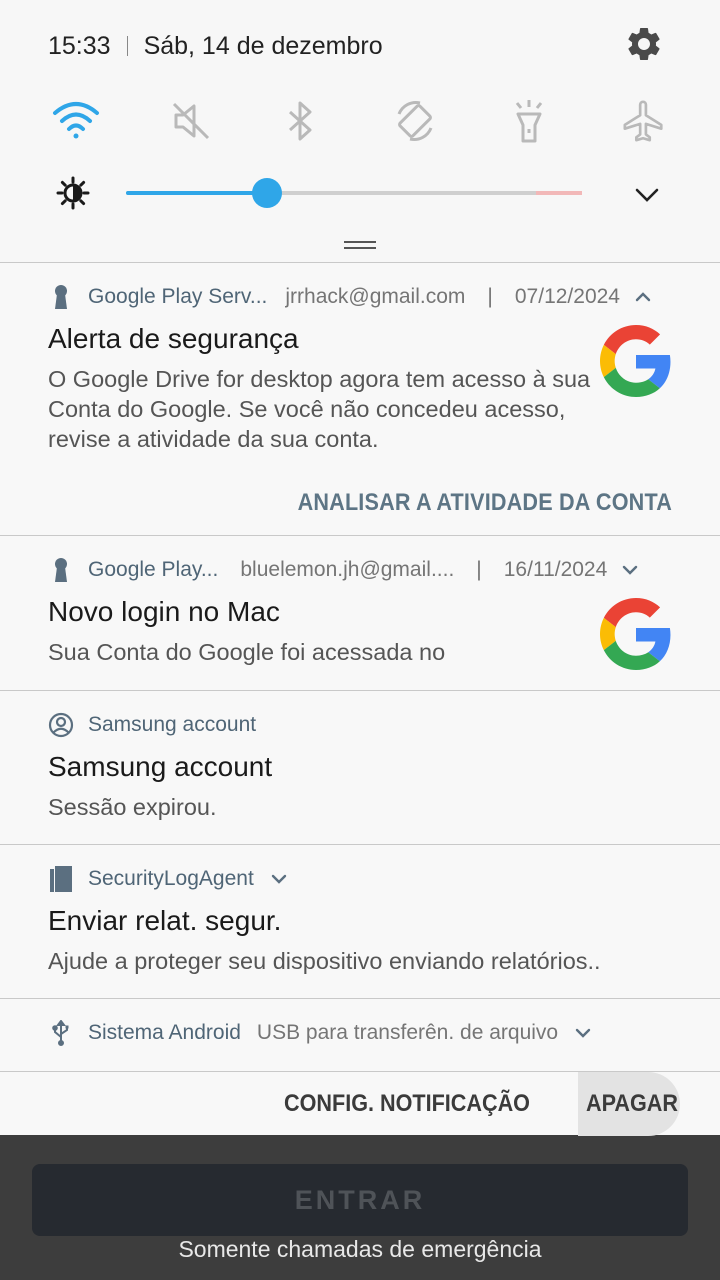 Image resolution: width=720 pixels, height=1280 pixels. Describe the element at coordinates (61, 1033) in the screenshot. I see `usb-icon` at that location.